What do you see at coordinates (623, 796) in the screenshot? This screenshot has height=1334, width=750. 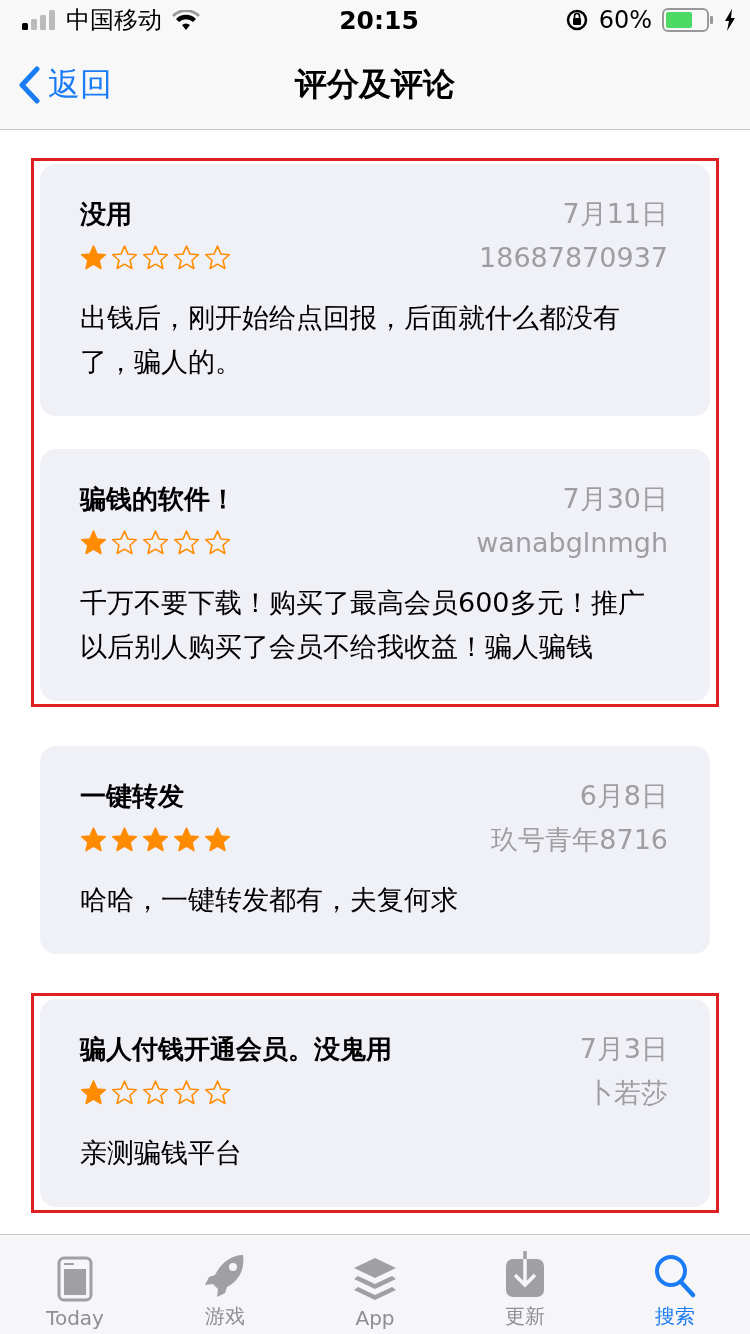 I see `review-date: 6月8日` at bounding box center [623, 796].